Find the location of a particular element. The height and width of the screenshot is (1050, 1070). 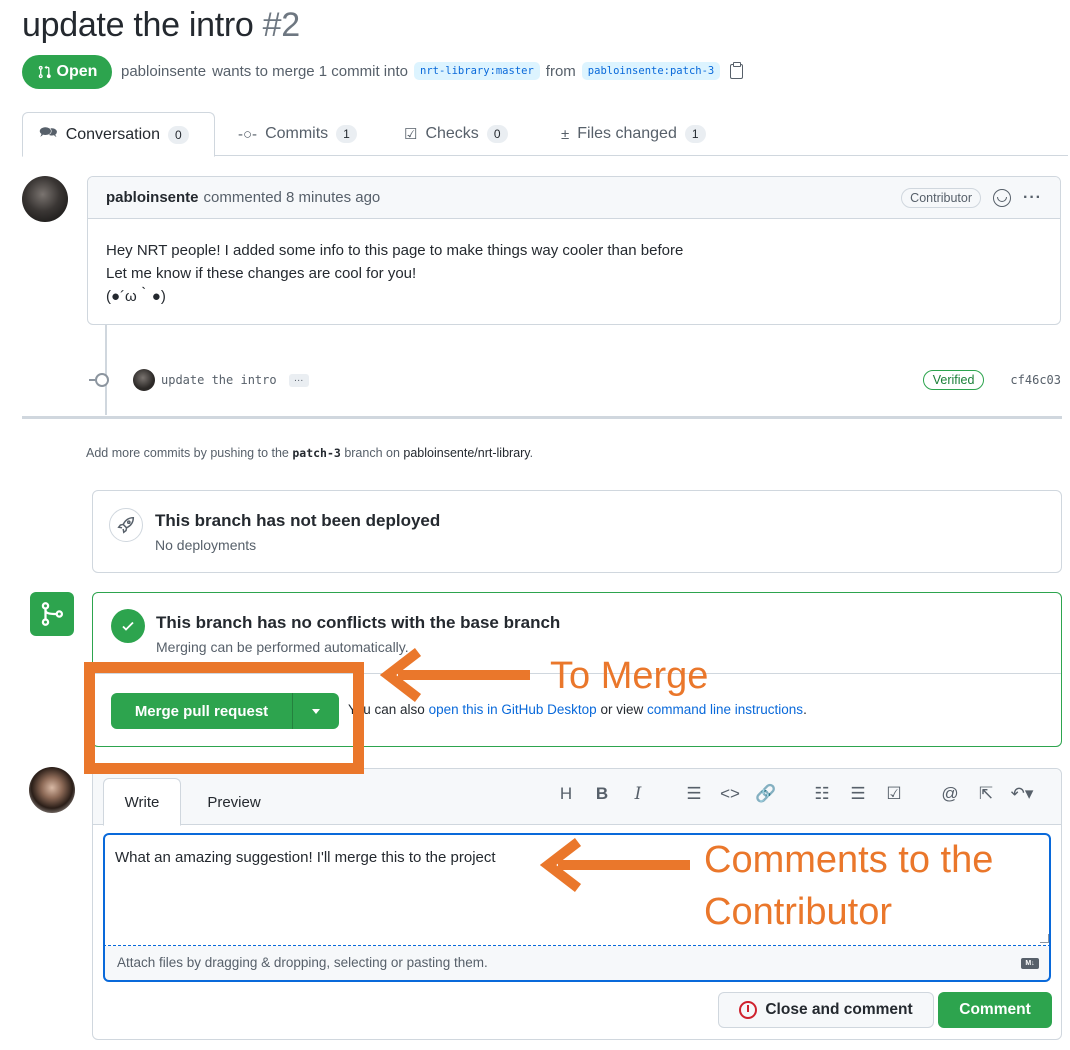

head-branch: pabloinsente:patch-3 is located at coordinates (651, 71).